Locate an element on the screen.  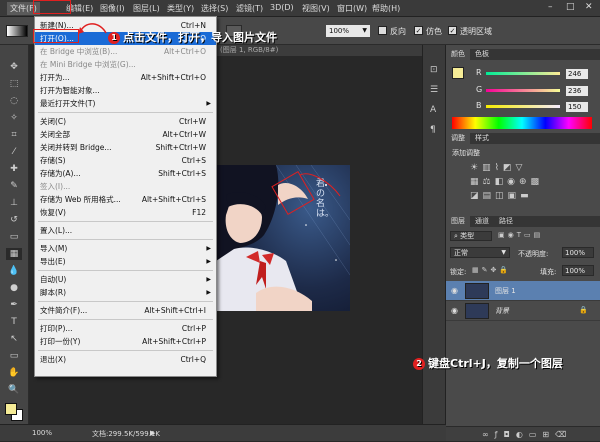
step-badge-2: 2 is located at coordinates (419, 364).